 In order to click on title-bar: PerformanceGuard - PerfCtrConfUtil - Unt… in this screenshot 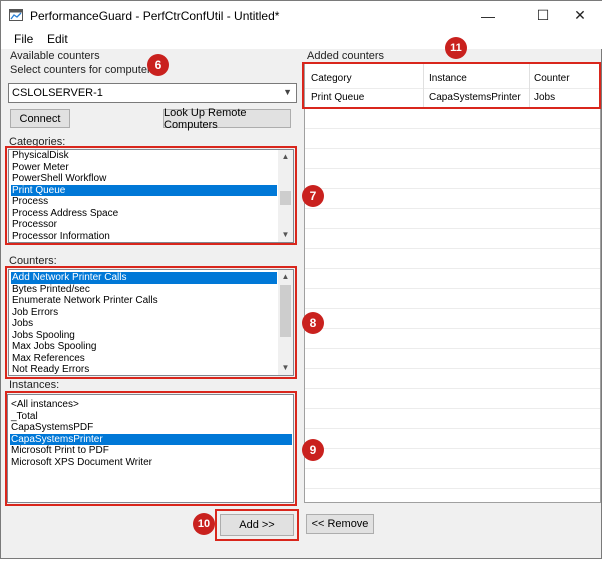, I will do `click(302, 15)`.